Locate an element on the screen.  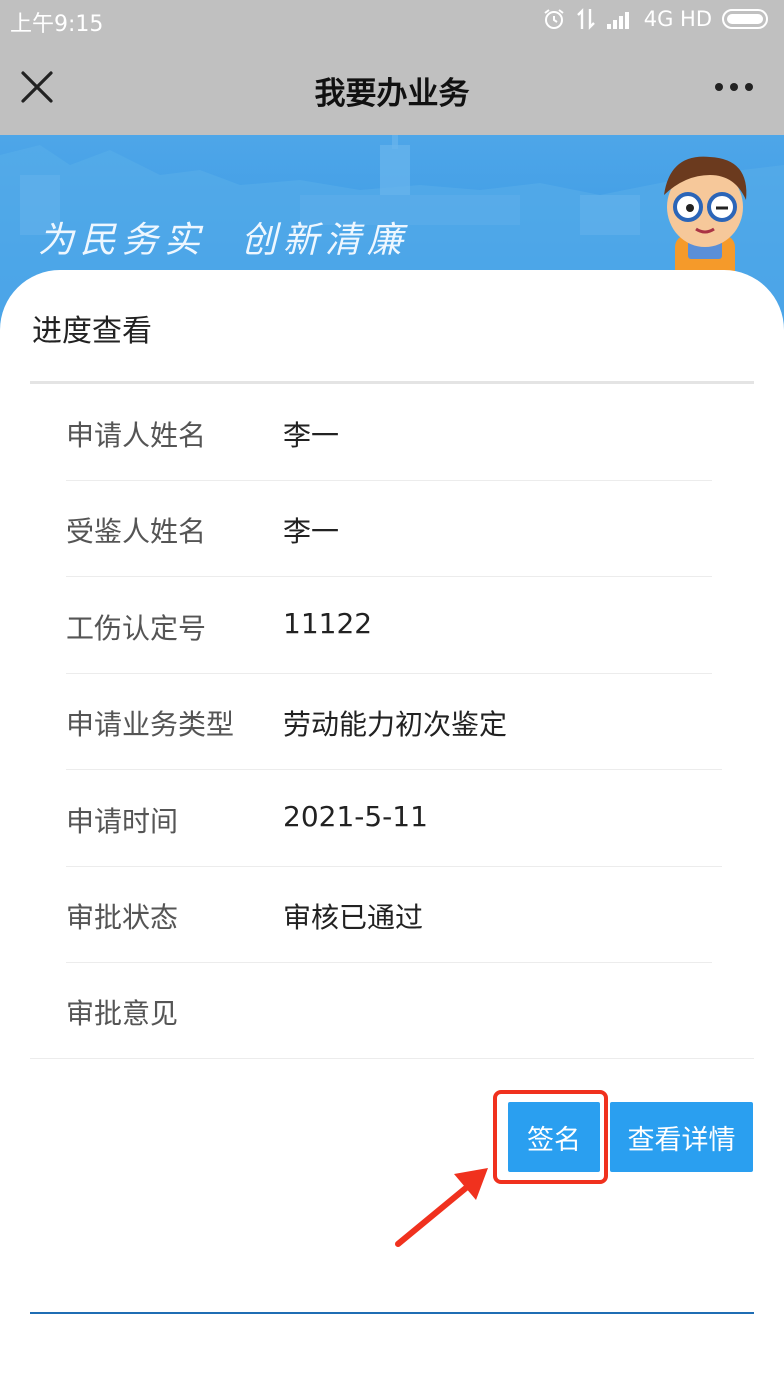
row-label: 审批状态 is located at coordinates (122, 917).